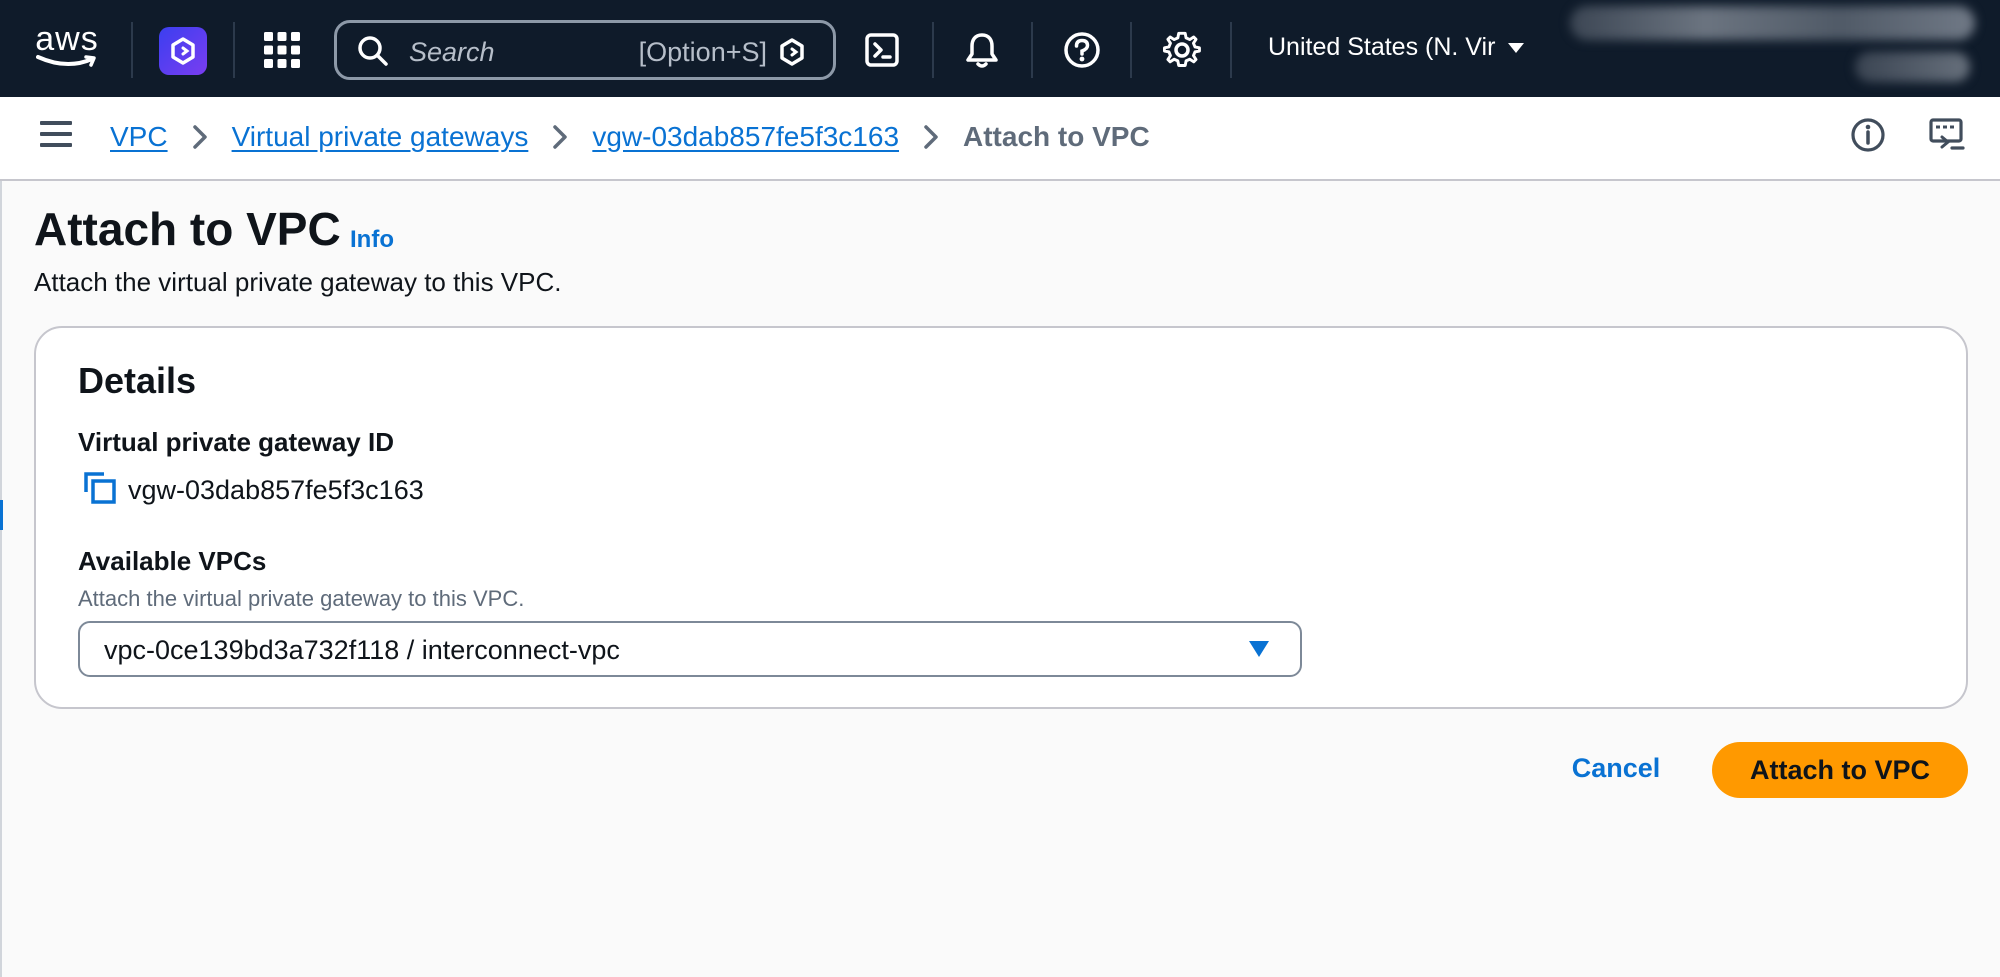 The width and height of the screenshot is (2000, 977). I want to click on breadcrumb-vpc: VPC, so click(139, 137).